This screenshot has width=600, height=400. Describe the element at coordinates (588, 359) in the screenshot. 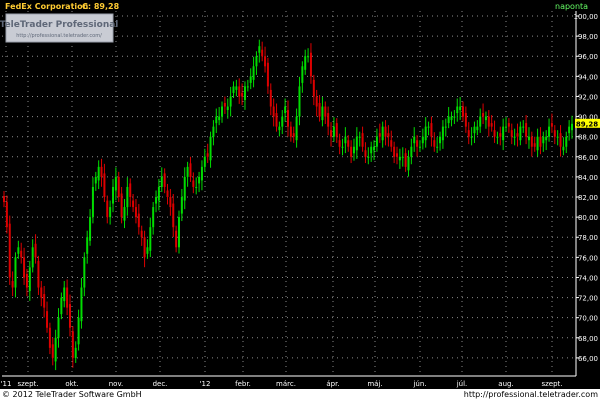

I see `y-tick-label: 66,00` at that location.